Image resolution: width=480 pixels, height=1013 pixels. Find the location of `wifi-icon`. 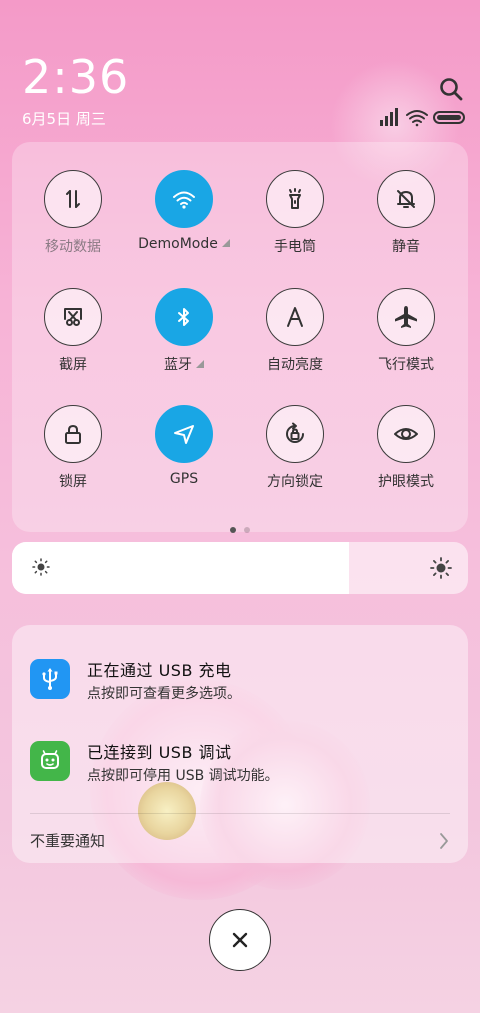

wifi-icon is located at coordinates (184, 199).